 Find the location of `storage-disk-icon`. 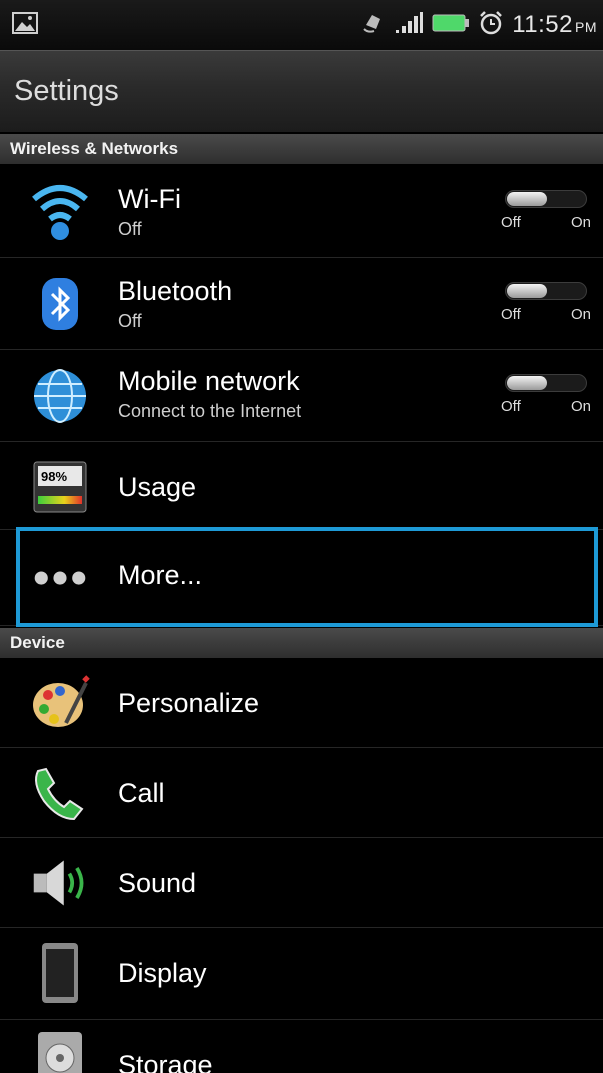

storage-disk-icon is located at coordinates (60, 1051).